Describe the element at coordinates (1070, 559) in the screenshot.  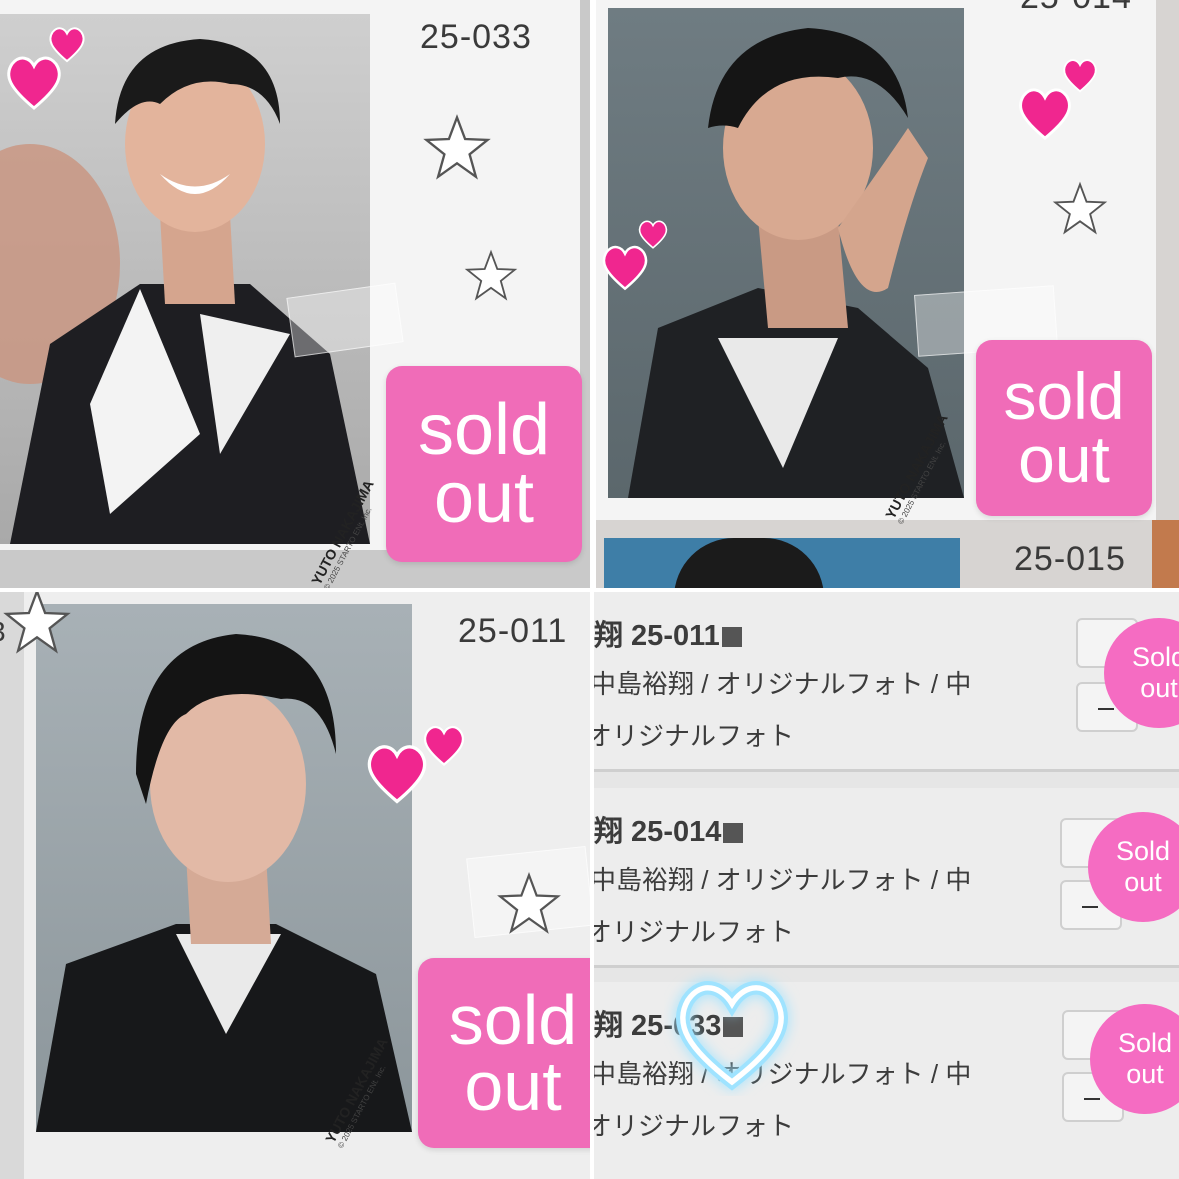
I see `card-code-next: 25-015` at that location.